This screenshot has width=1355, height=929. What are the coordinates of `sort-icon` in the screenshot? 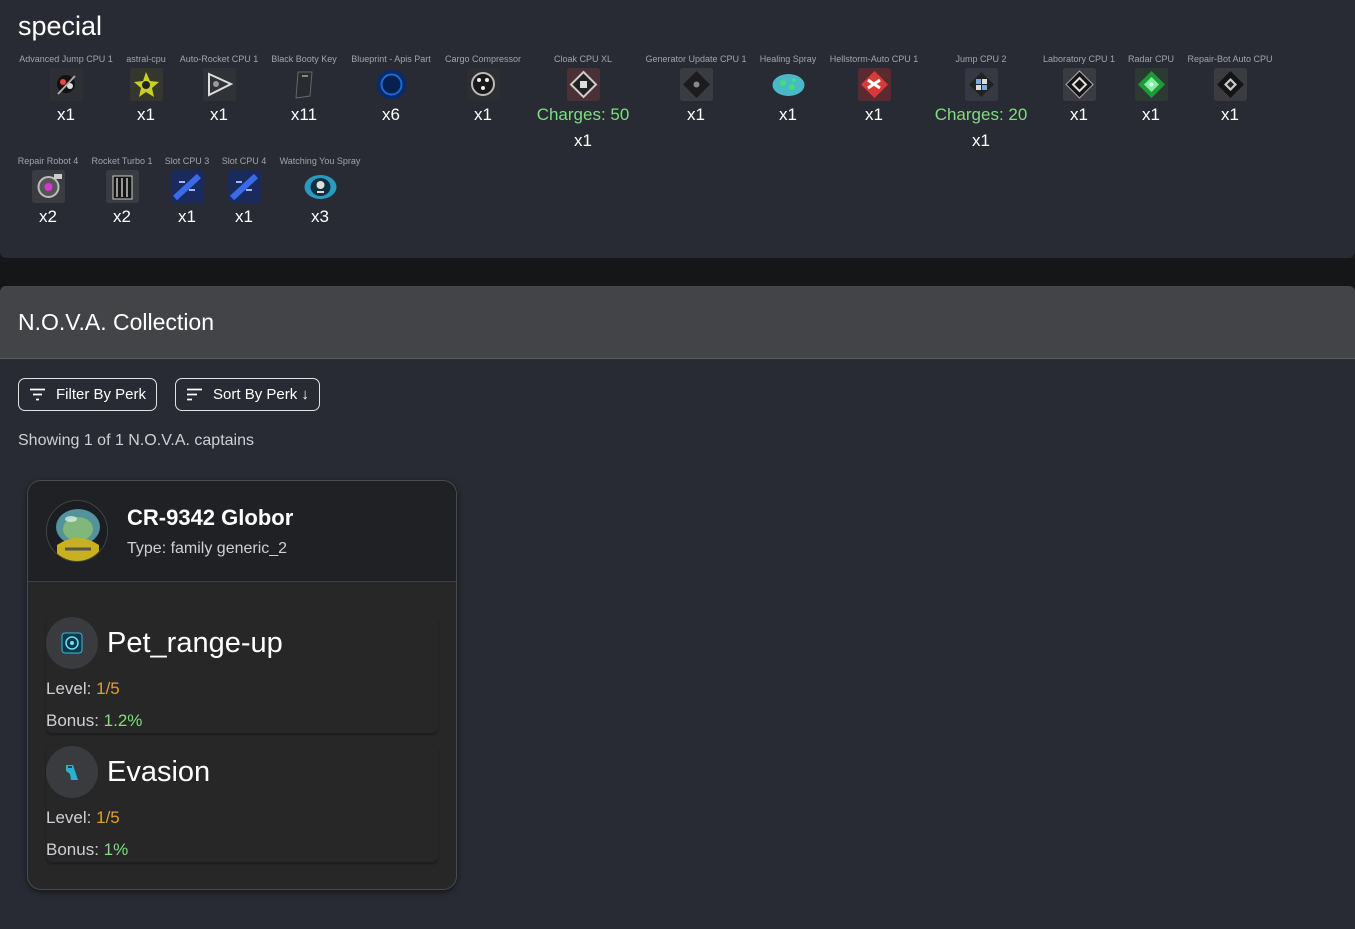 It's located at (194, 394).